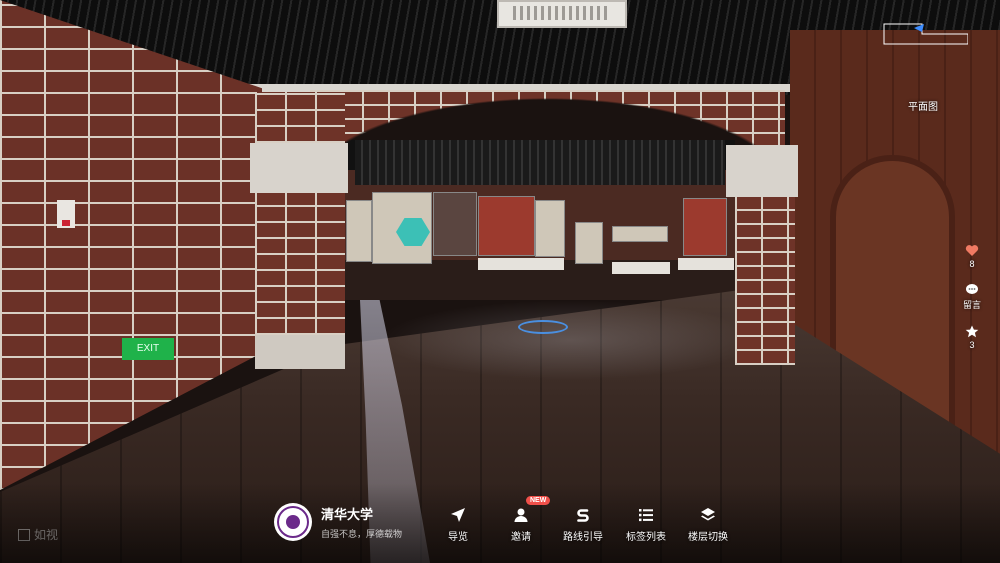  What do you see at coordinates (148, 349) in the screenshot?
I see `exit-sign: EXIT` at bounding box center [148, 349].